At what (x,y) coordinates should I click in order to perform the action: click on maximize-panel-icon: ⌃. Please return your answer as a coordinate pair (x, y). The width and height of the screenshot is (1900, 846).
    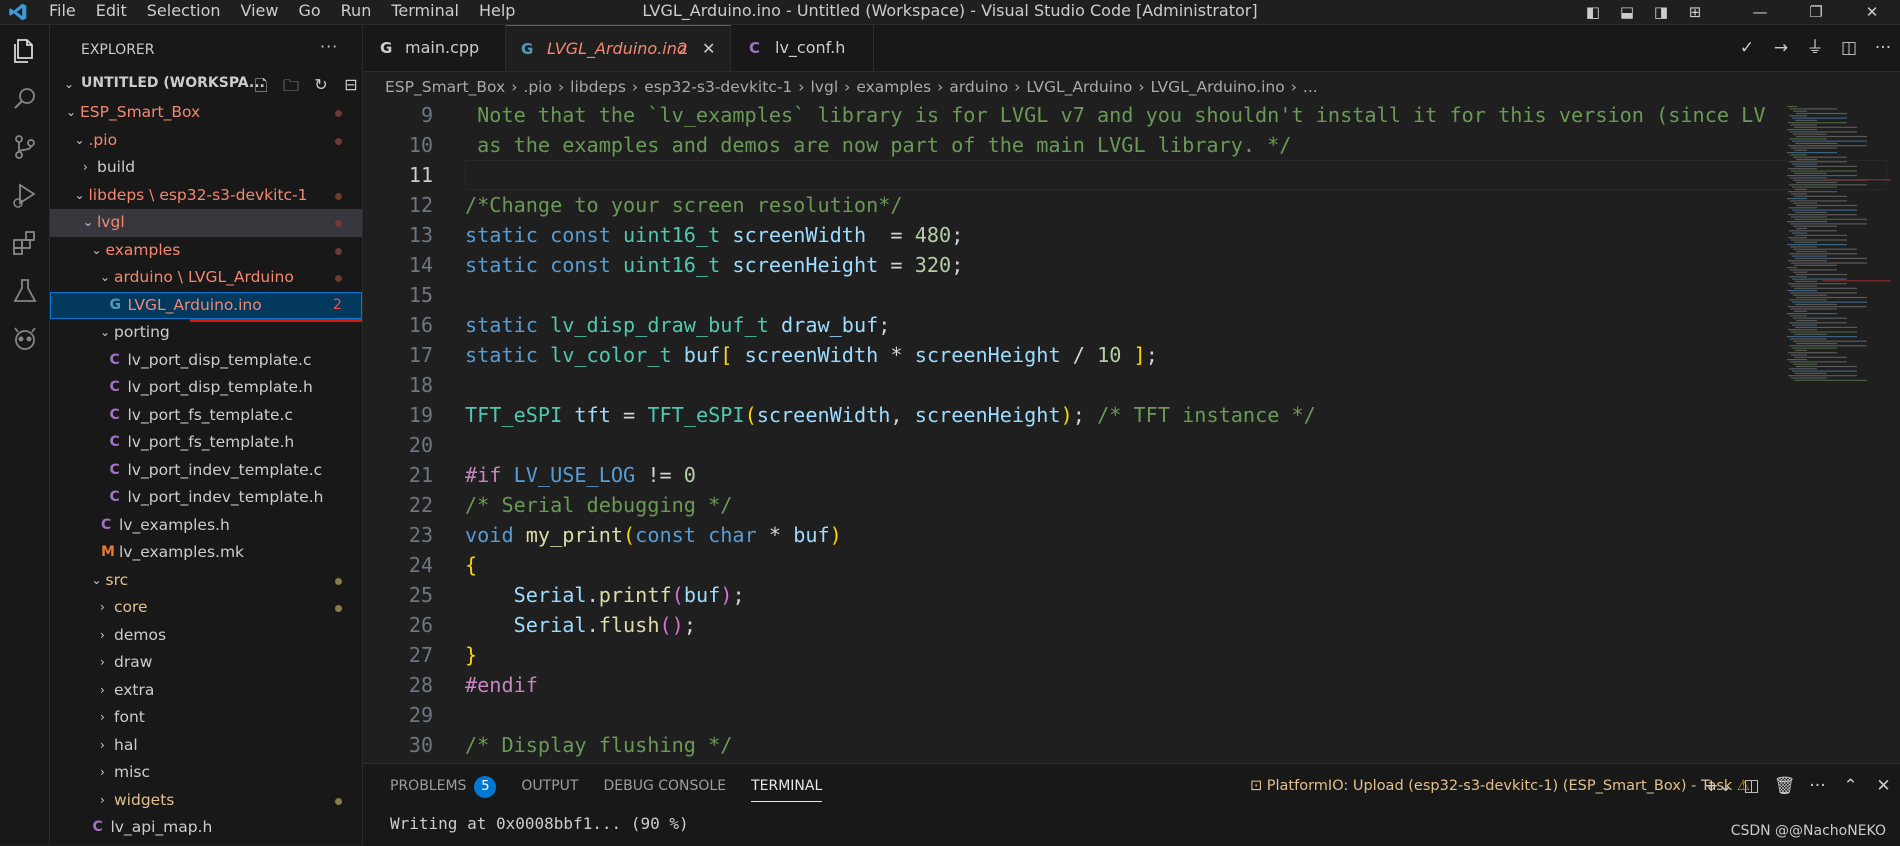
    Looking at the image, I should click on (1850, 786).